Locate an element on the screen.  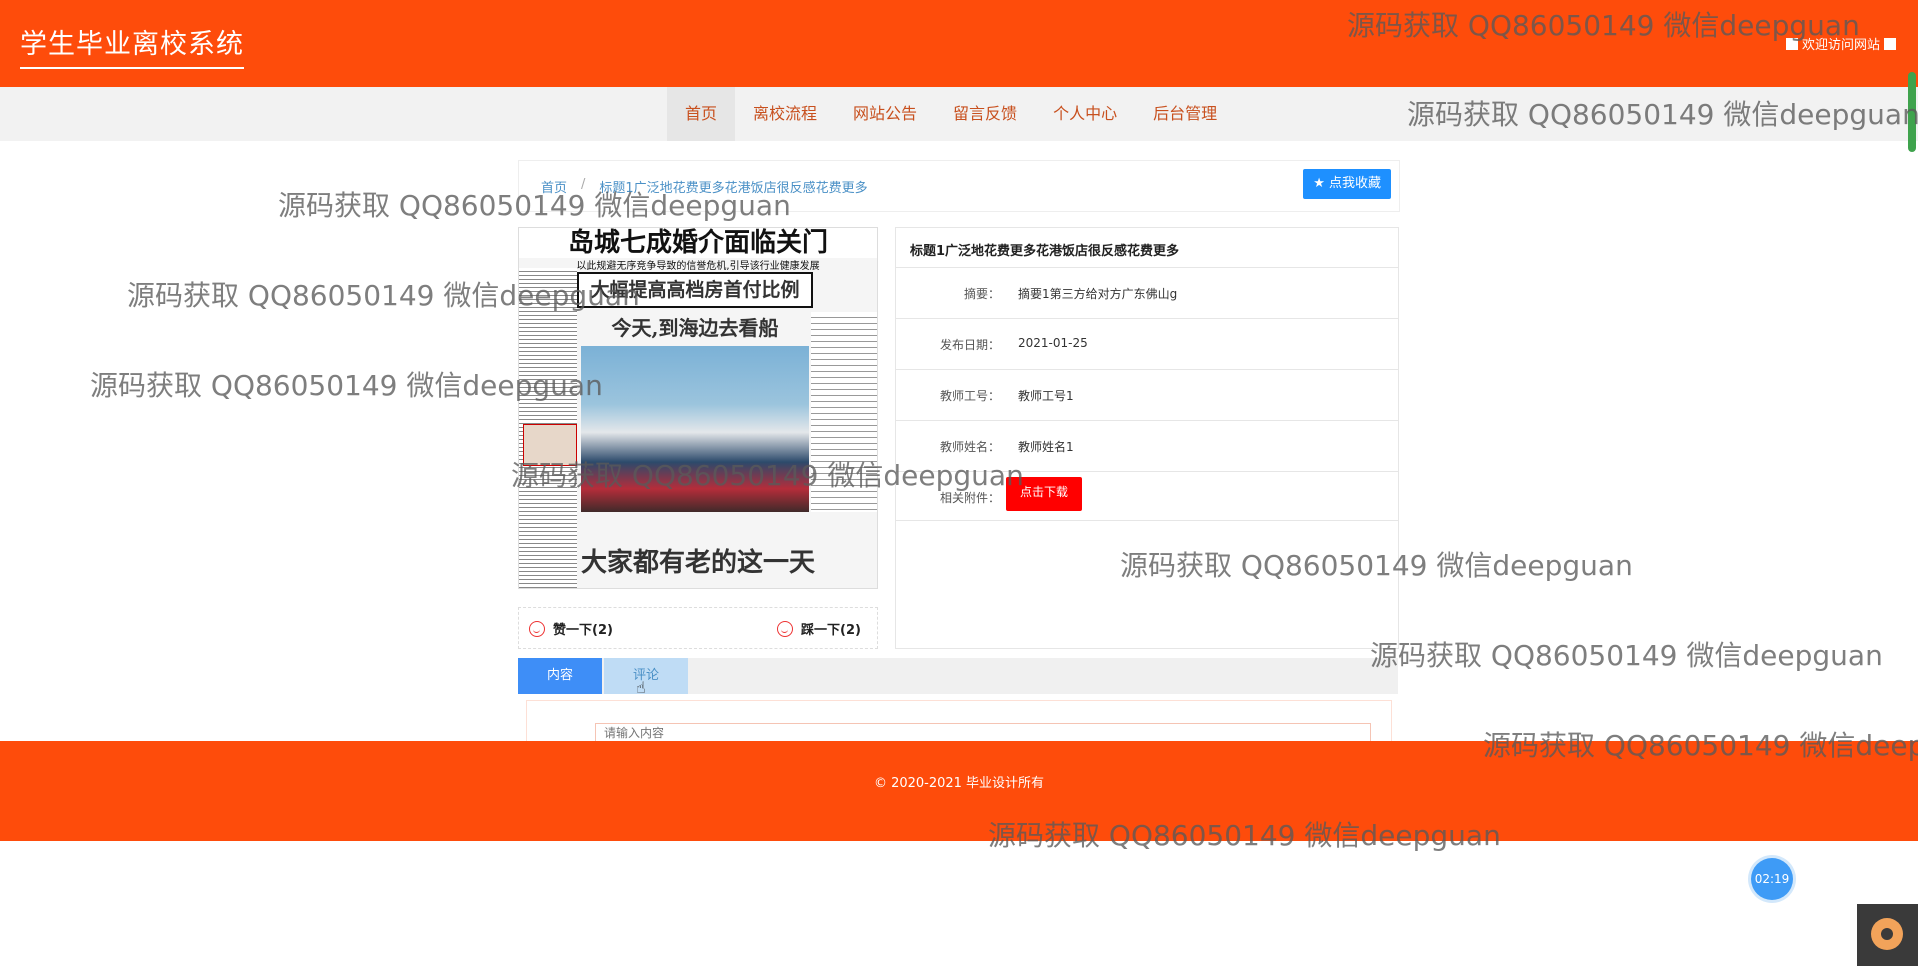
like-label: 赞一下(2) is located at coordinates (583, 630).